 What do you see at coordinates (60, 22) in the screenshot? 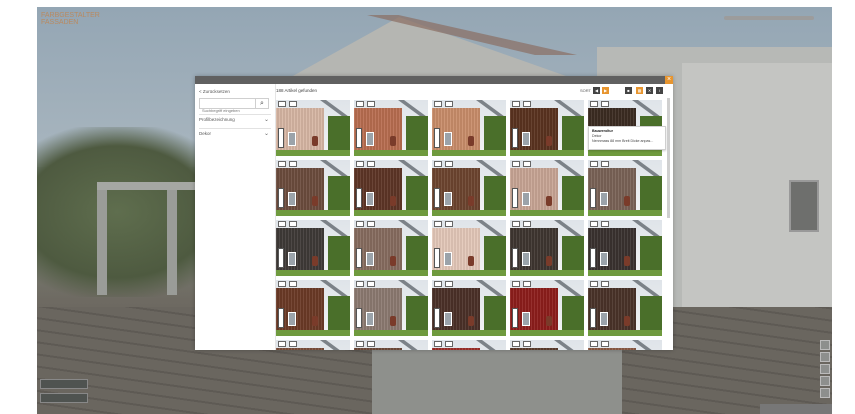
I see `logo-line2: FASSADEN` at bounding box center [60, 22].